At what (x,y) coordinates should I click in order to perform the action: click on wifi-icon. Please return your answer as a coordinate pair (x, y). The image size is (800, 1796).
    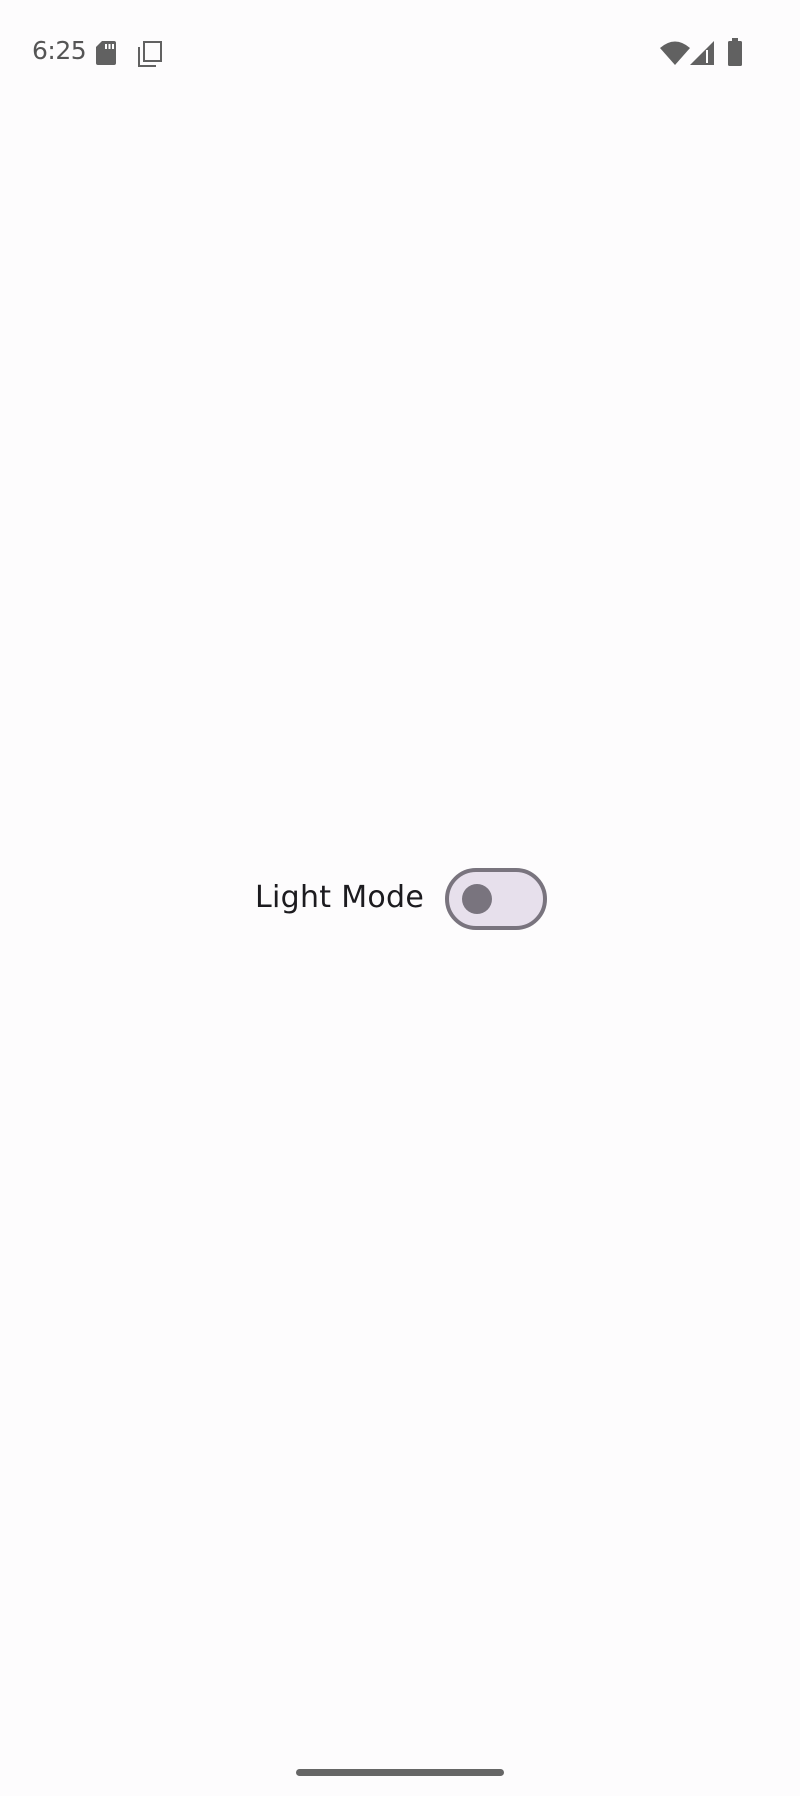
    Looking at the image, I should click on (675, 53).